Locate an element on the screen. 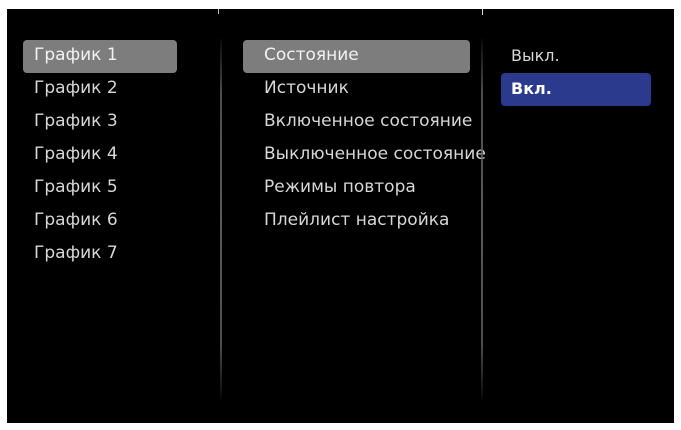 This screenshot has height=430, width=681. schedule-item-3: График 3 is located at coordinates (100, 122).